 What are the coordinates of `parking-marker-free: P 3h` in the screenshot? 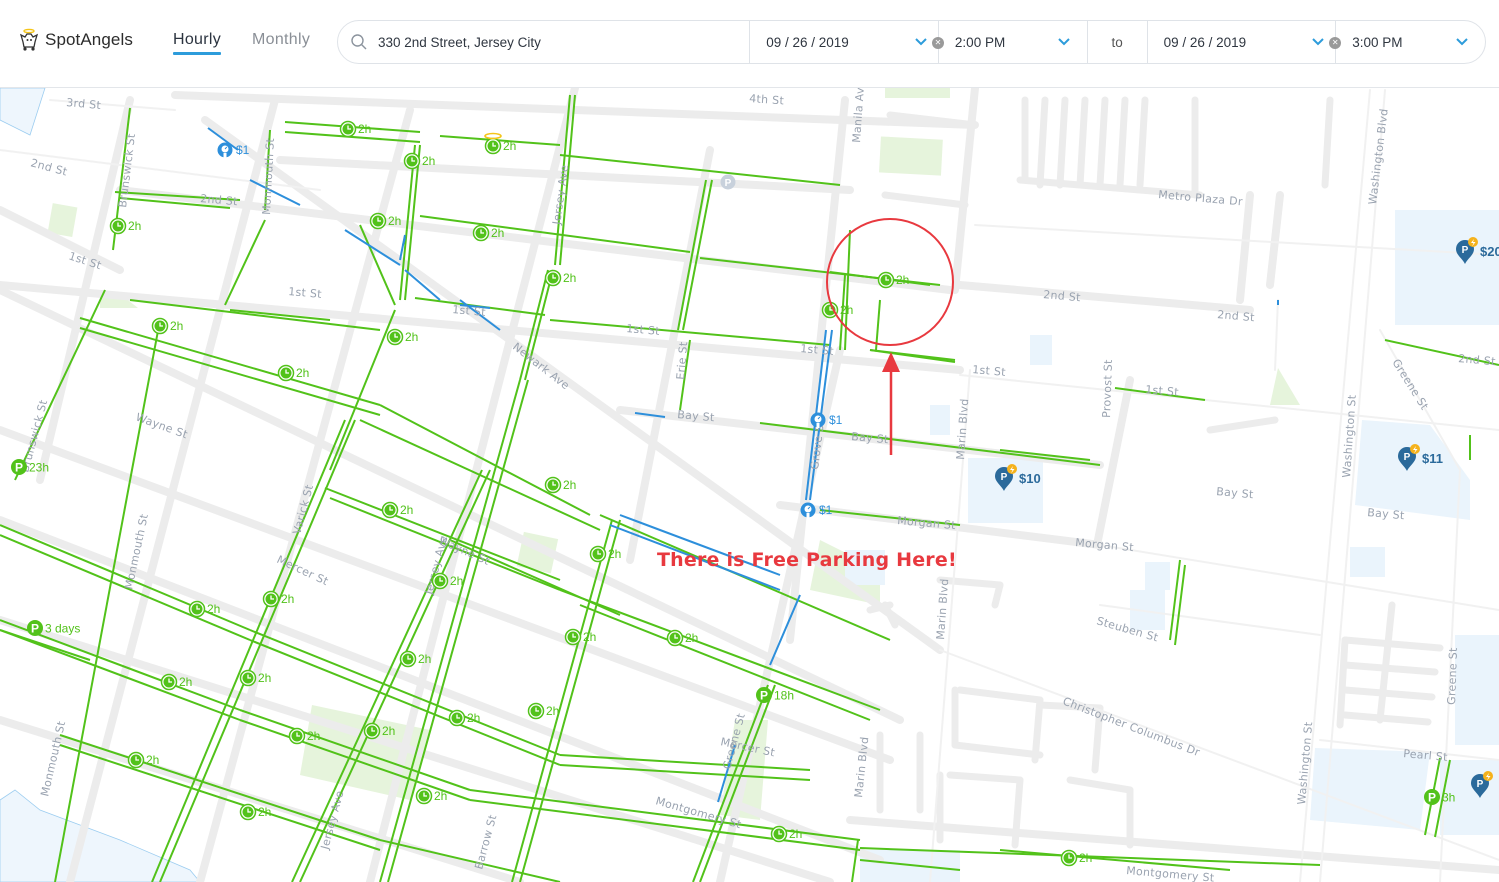 It's located at (1439, 797).